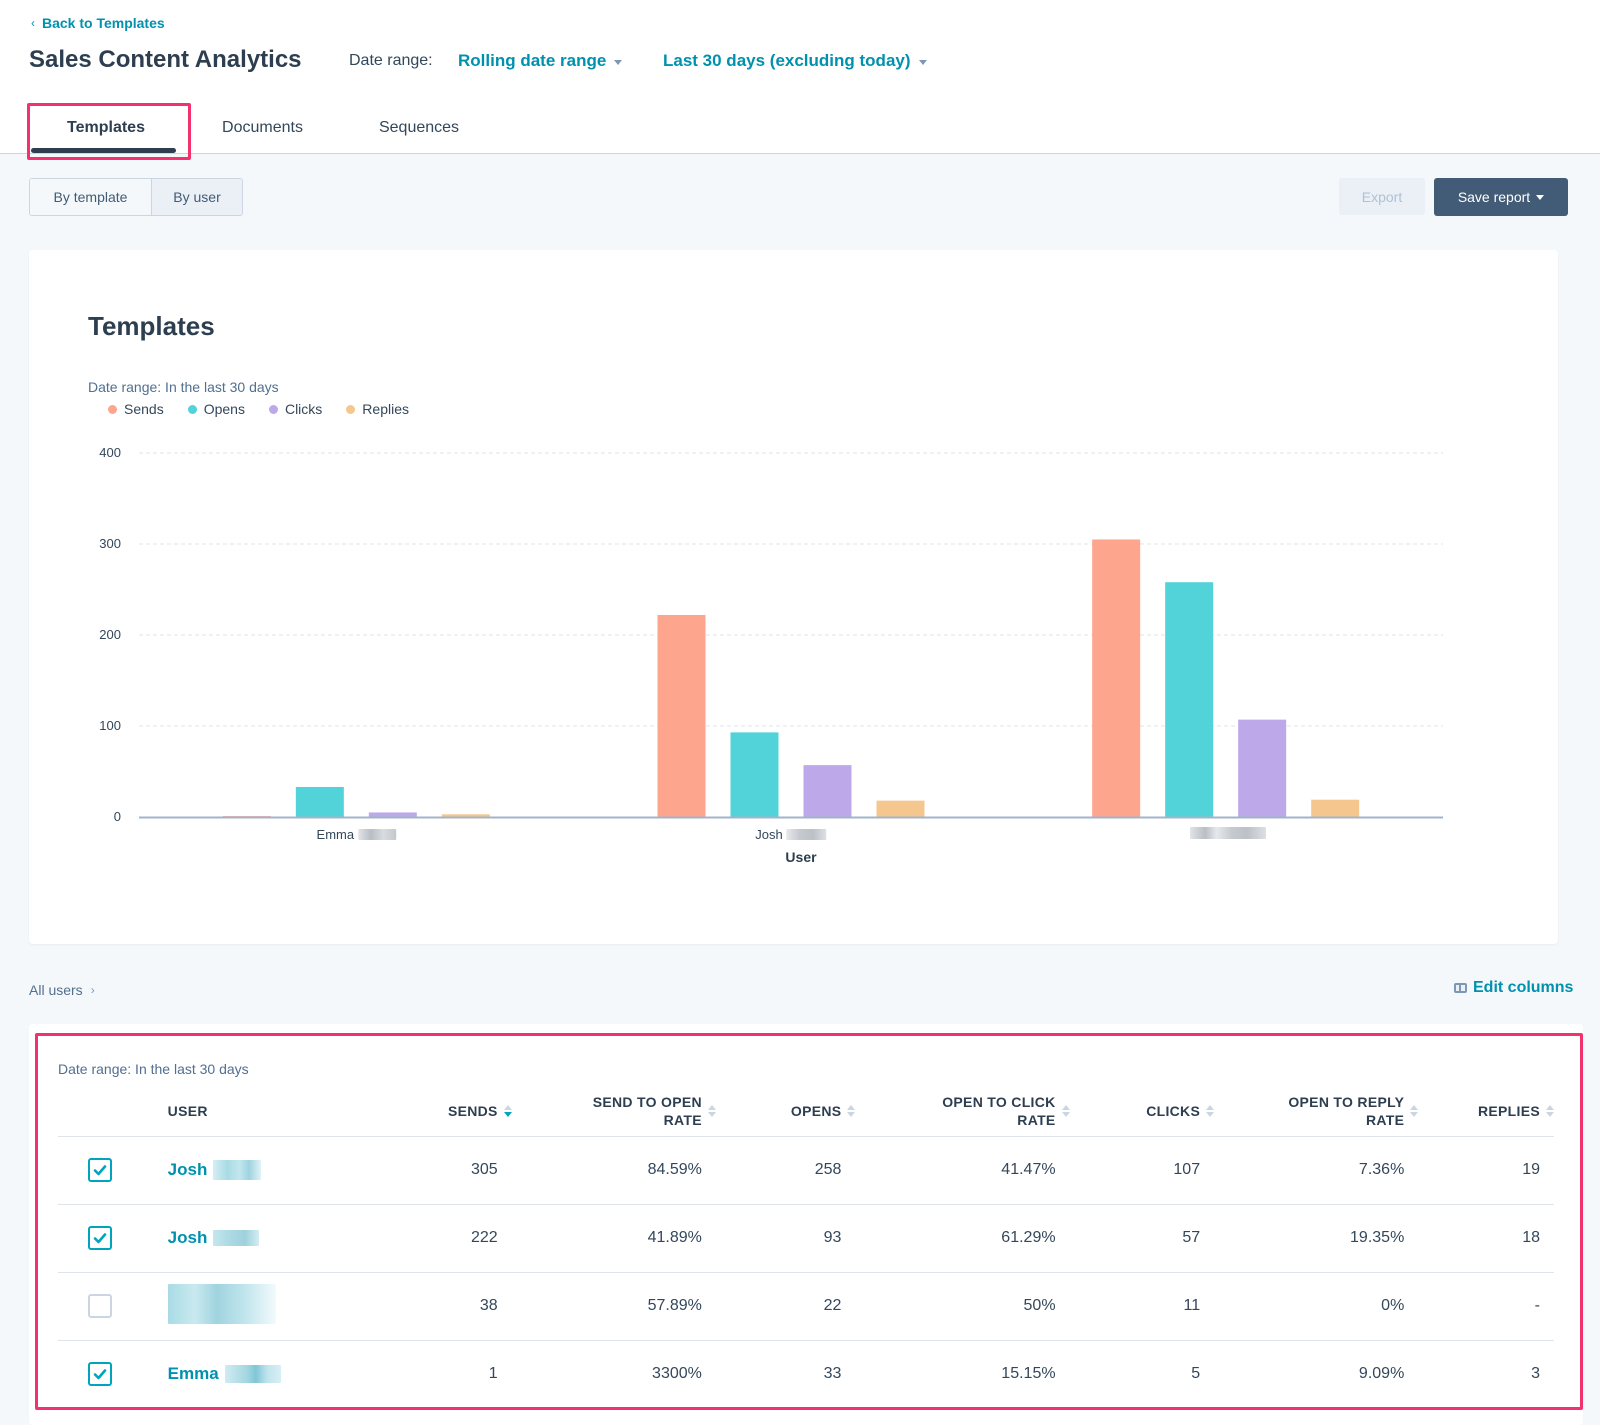  I want to click on chevron-right-icon: ›, so click(92, 990).